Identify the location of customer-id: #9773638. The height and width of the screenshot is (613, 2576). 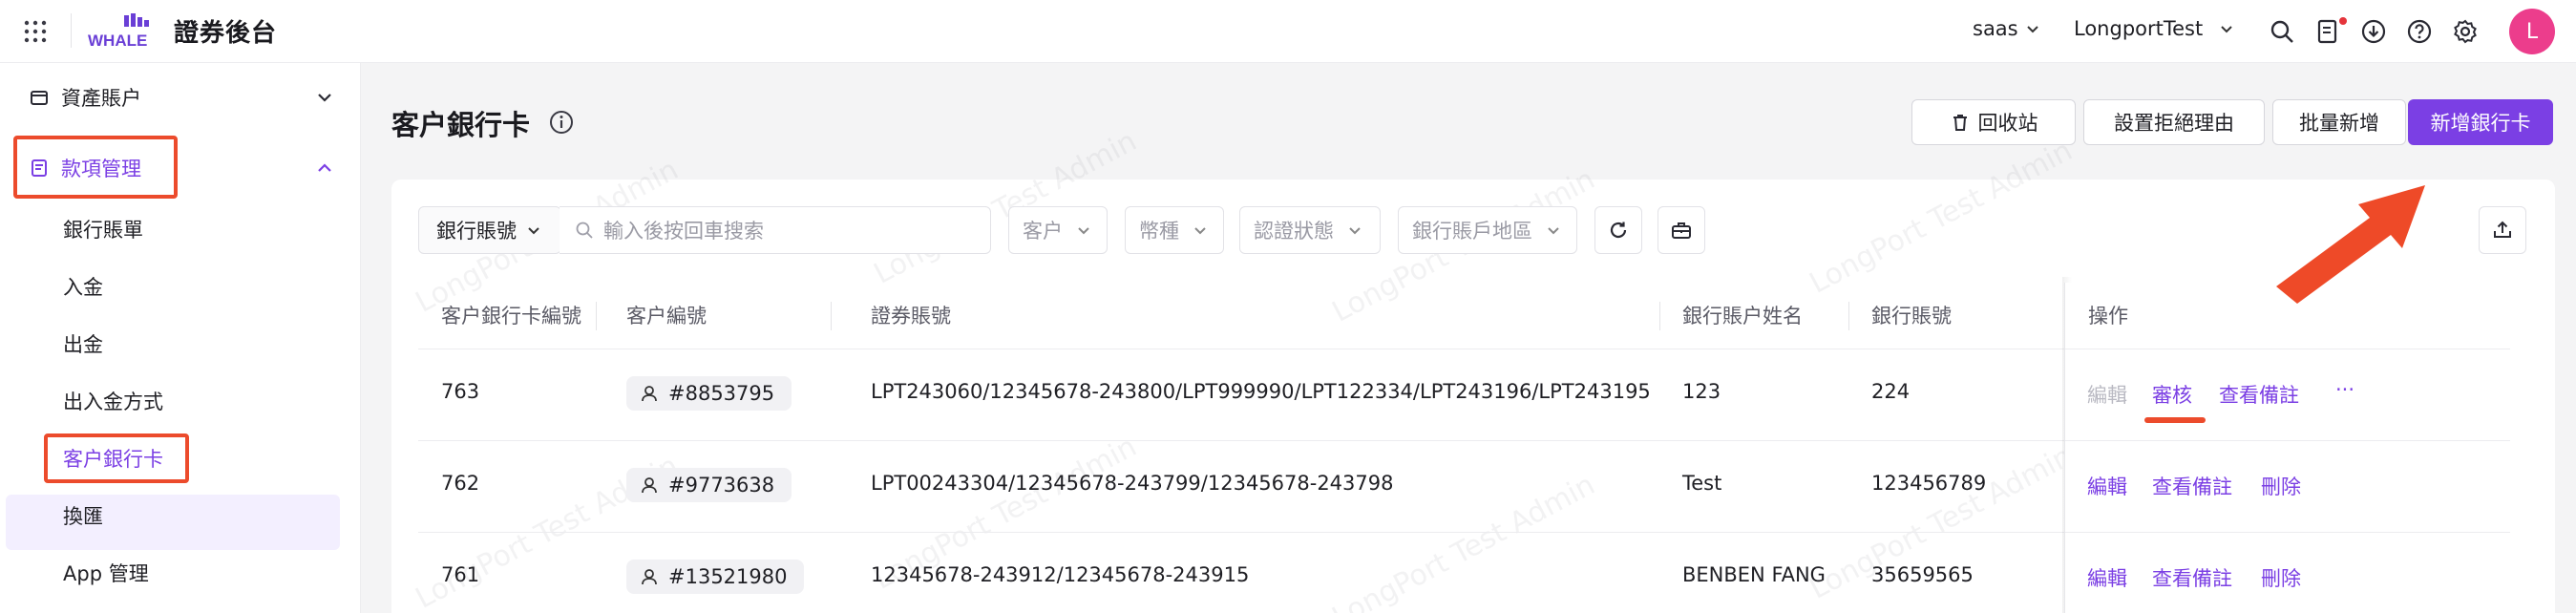
(721, 485).